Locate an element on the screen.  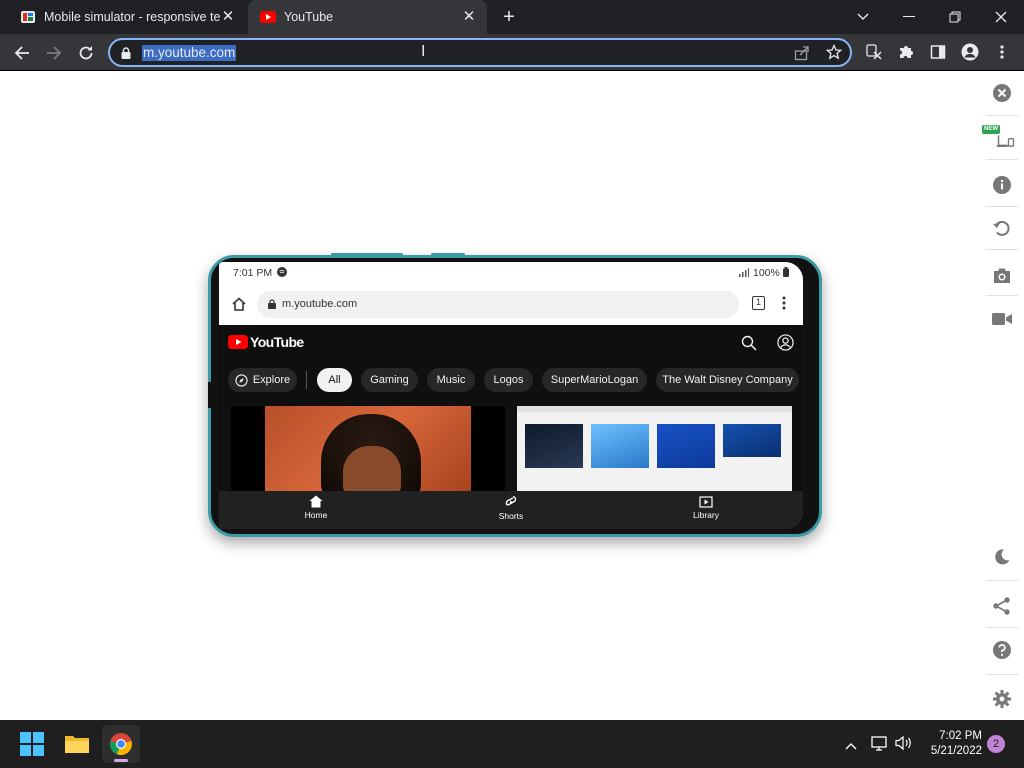
youtube-icon is located at coordinates (268, 17).